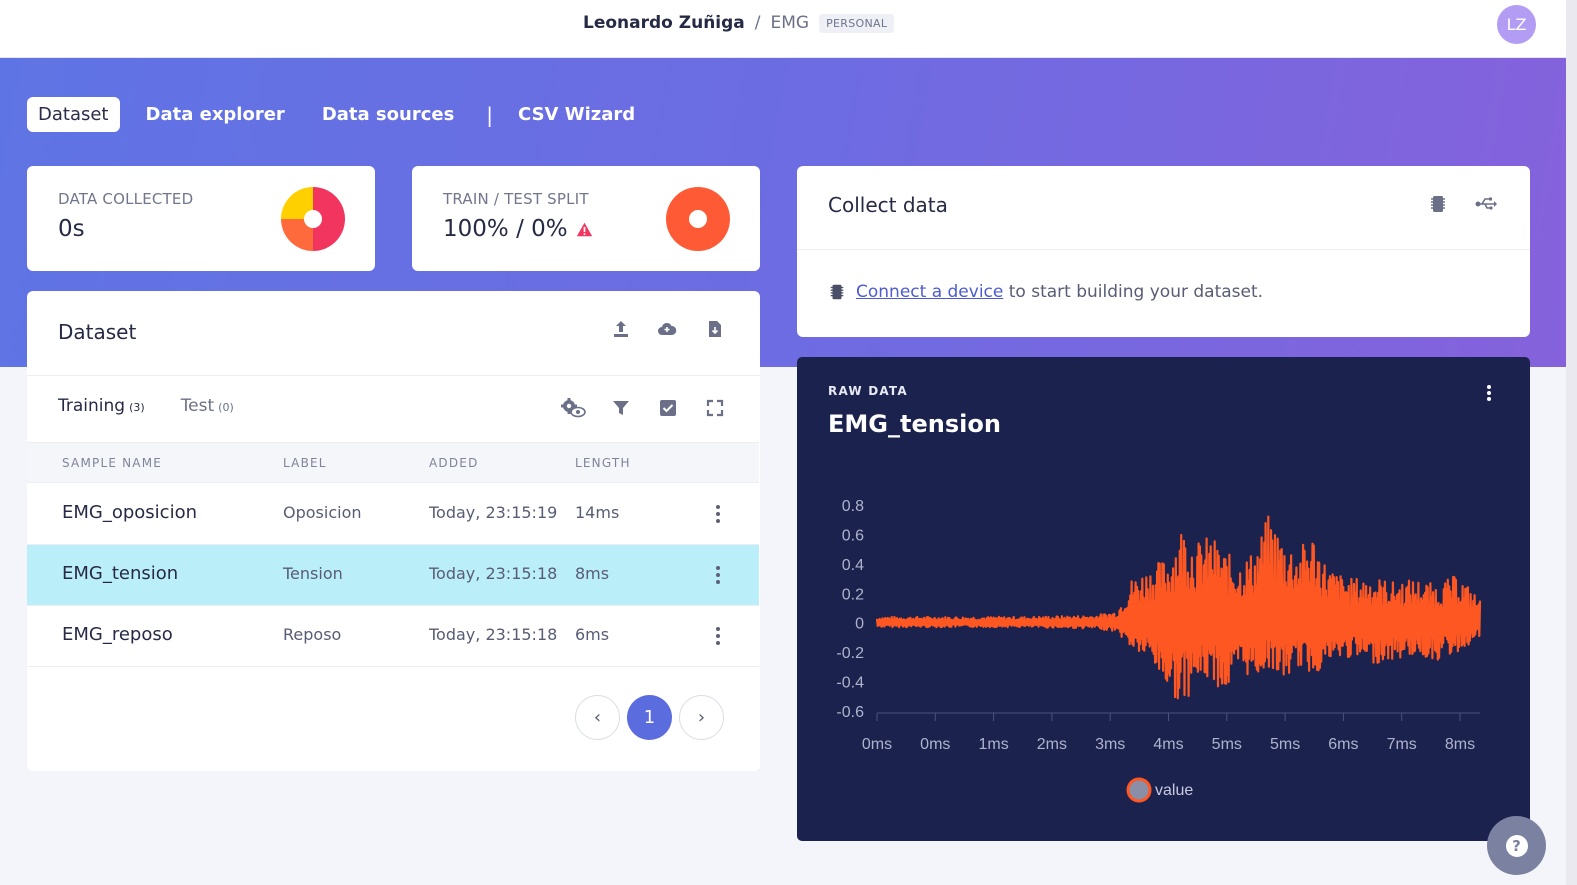  Describe the element at coordinates (576, 114) in the screenshot. I see `tab-csv-wizard: CSV Wizard` at that location.